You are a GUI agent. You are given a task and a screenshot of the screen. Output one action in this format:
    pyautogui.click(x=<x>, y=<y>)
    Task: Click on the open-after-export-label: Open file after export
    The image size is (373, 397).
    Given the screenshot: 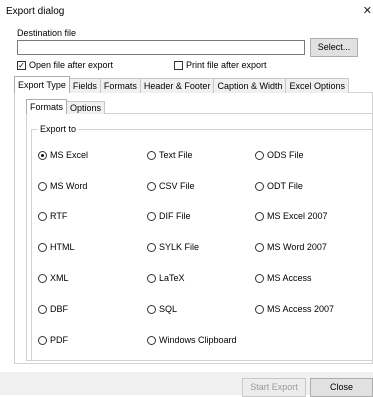 What is the action you would take?
    pyautogui.click(x=71, y=65)
    